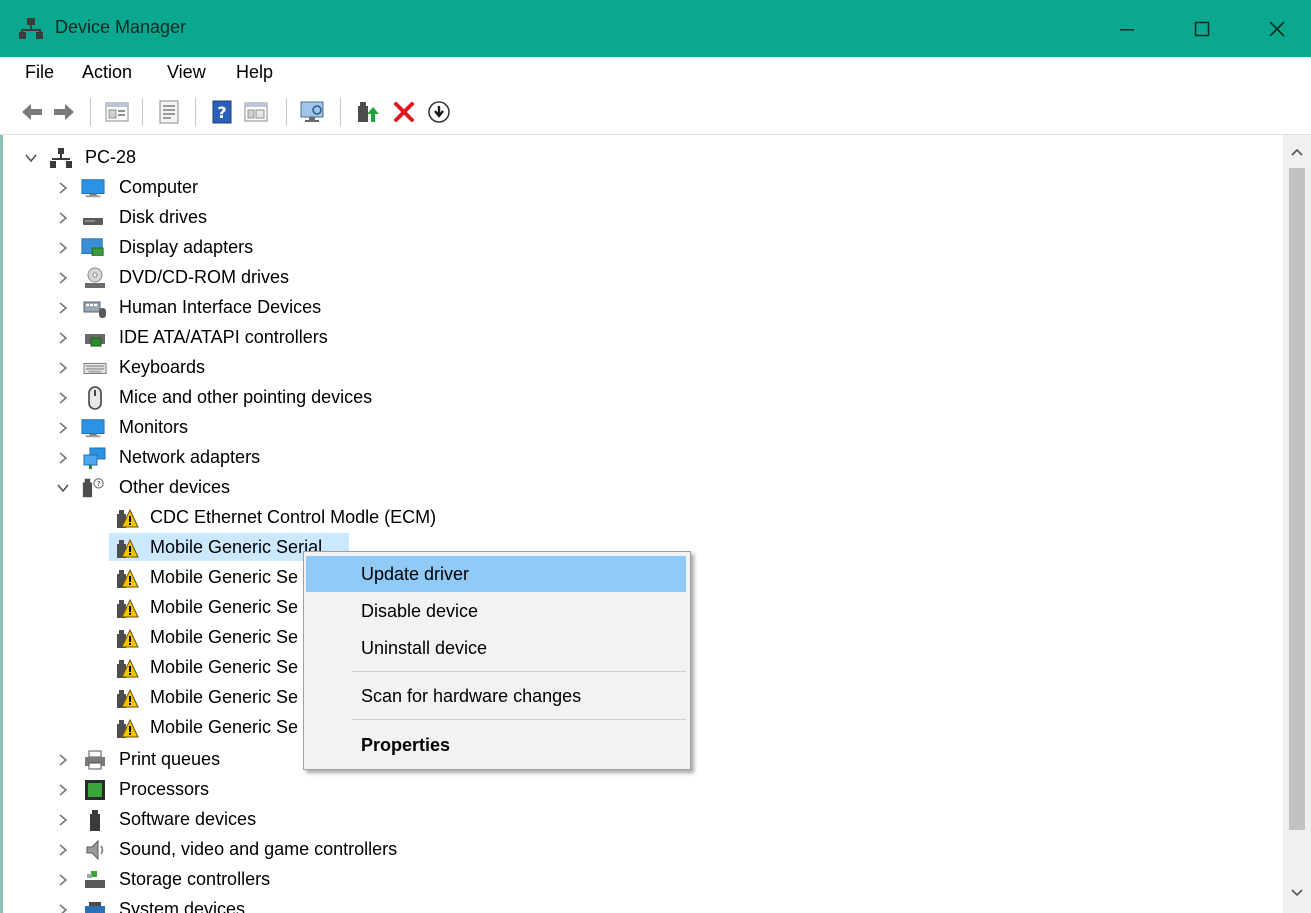 Image resolution: width=1311 pixels, height=913 pixels. Describe the element at coordinates (404, 112) in the screenshot. I see `uninstall-button` at that location.